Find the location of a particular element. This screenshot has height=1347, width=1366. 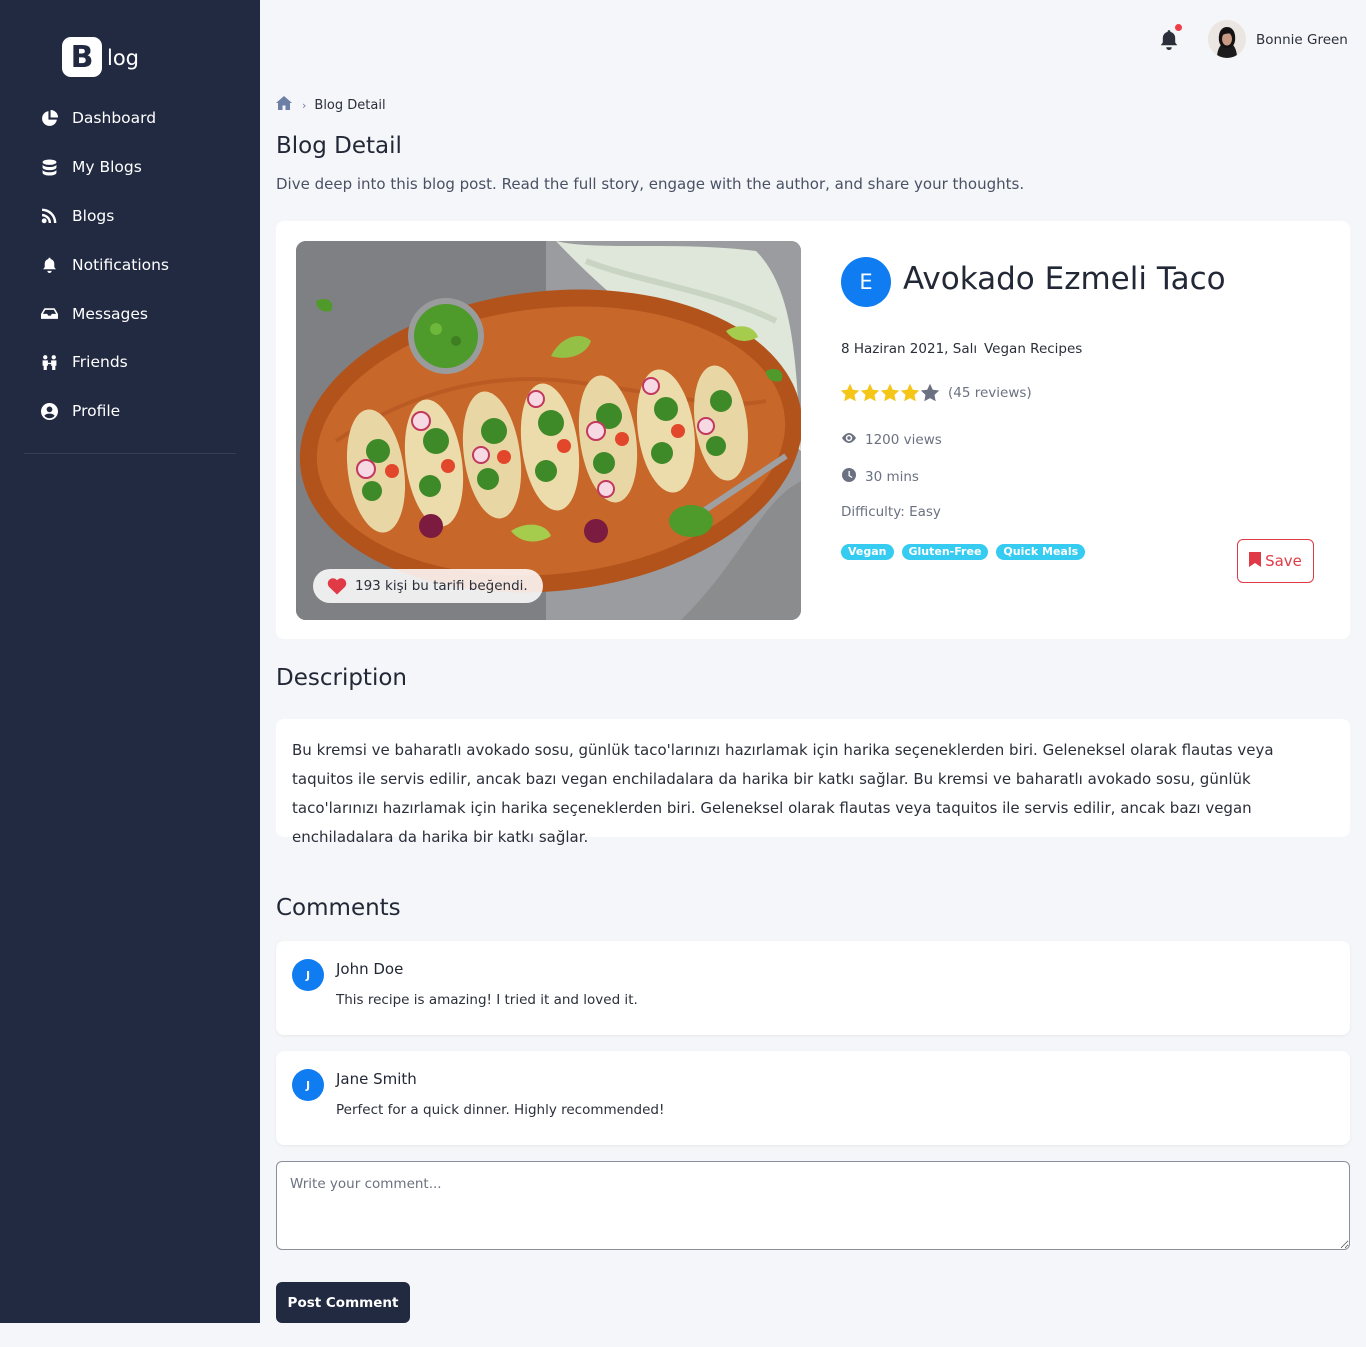

comment-input is located at coordinates (813, 1205).